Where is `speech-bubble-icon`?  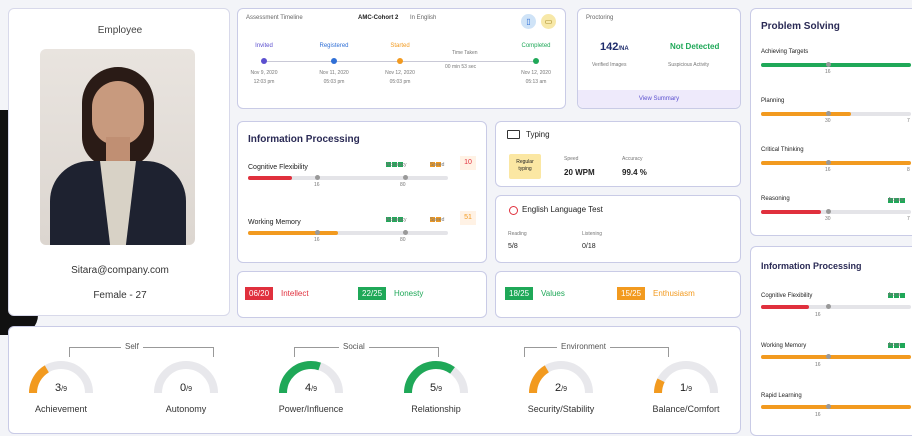 speech-bubble-icon is located at coordinates (513, 210).